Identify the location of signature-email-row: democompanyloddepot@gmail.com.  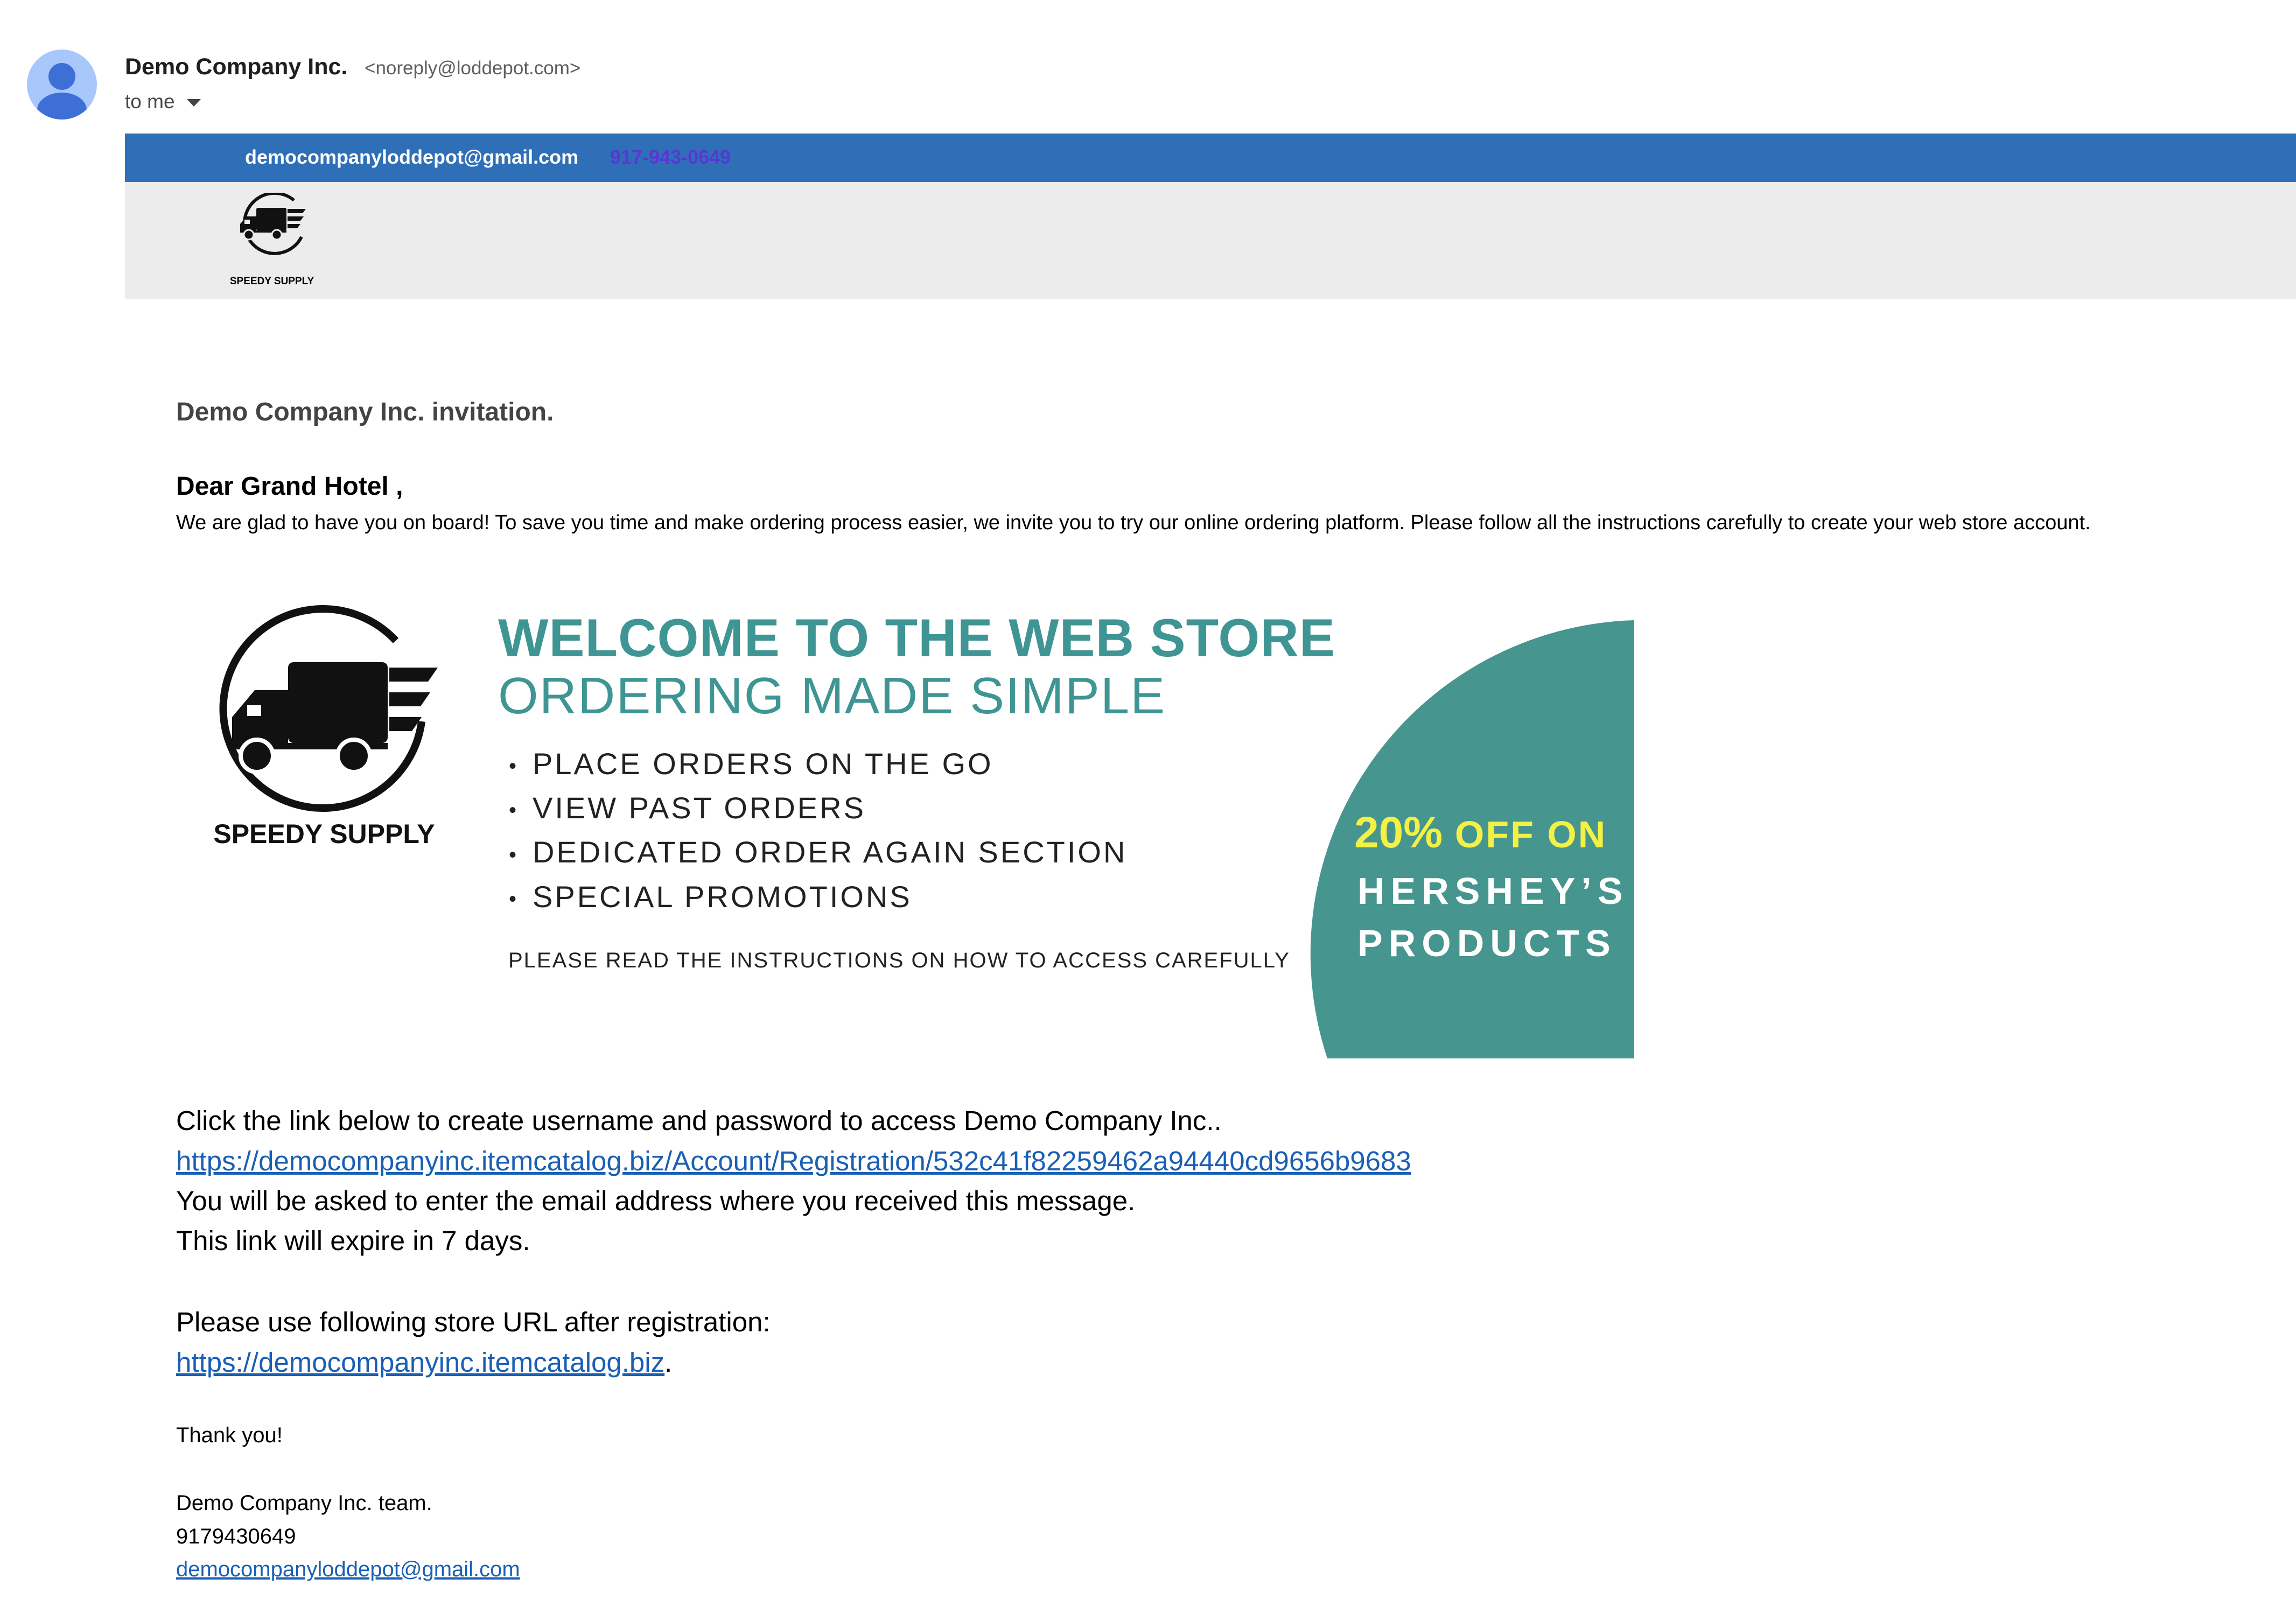
(348, 1570).